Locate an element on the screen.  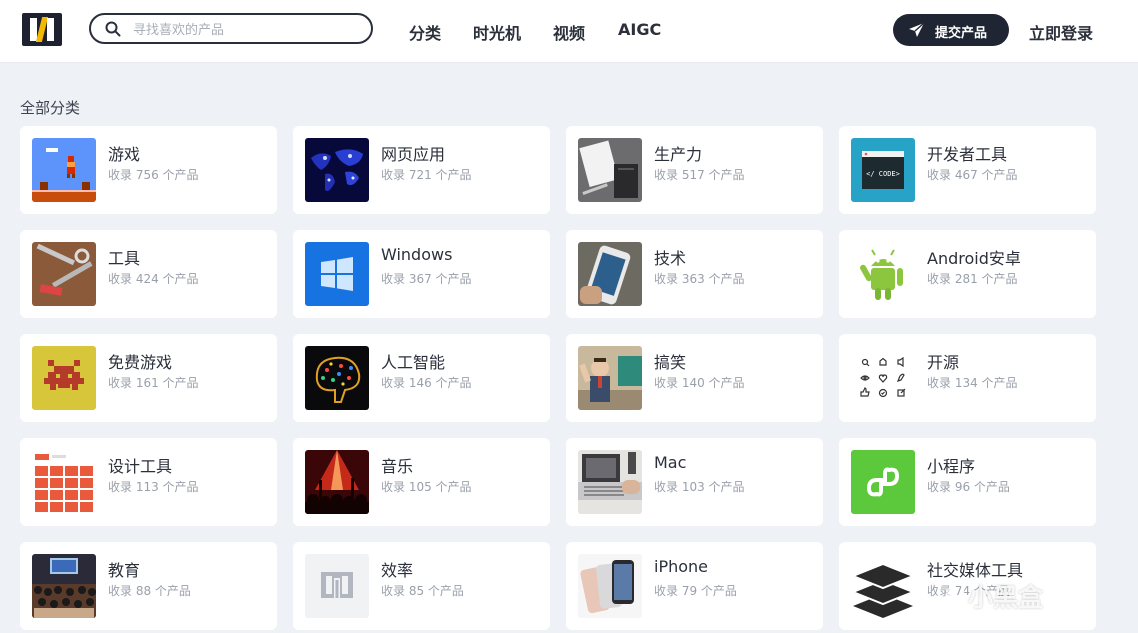
category-card-education: 教育 收录 88 个产品 is located at coordinates (148, 586).